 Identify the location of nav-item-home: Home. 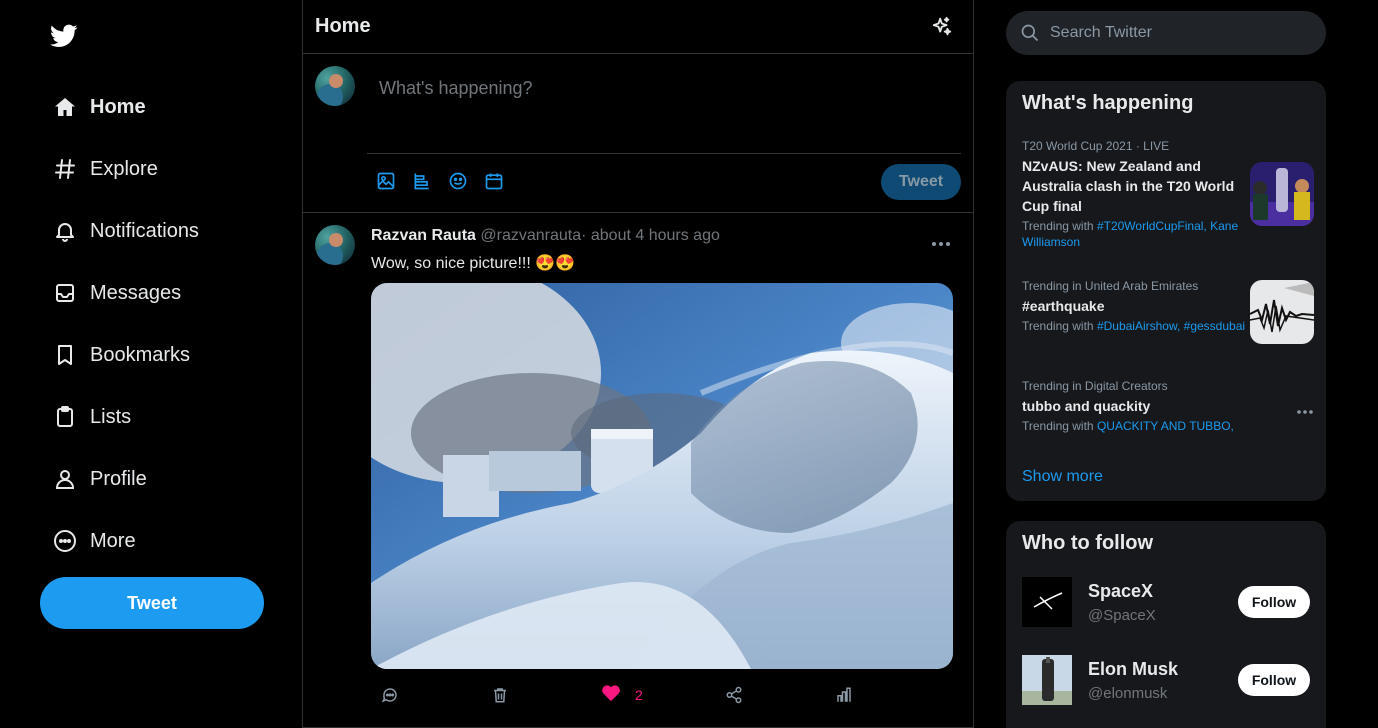
(99, 107).